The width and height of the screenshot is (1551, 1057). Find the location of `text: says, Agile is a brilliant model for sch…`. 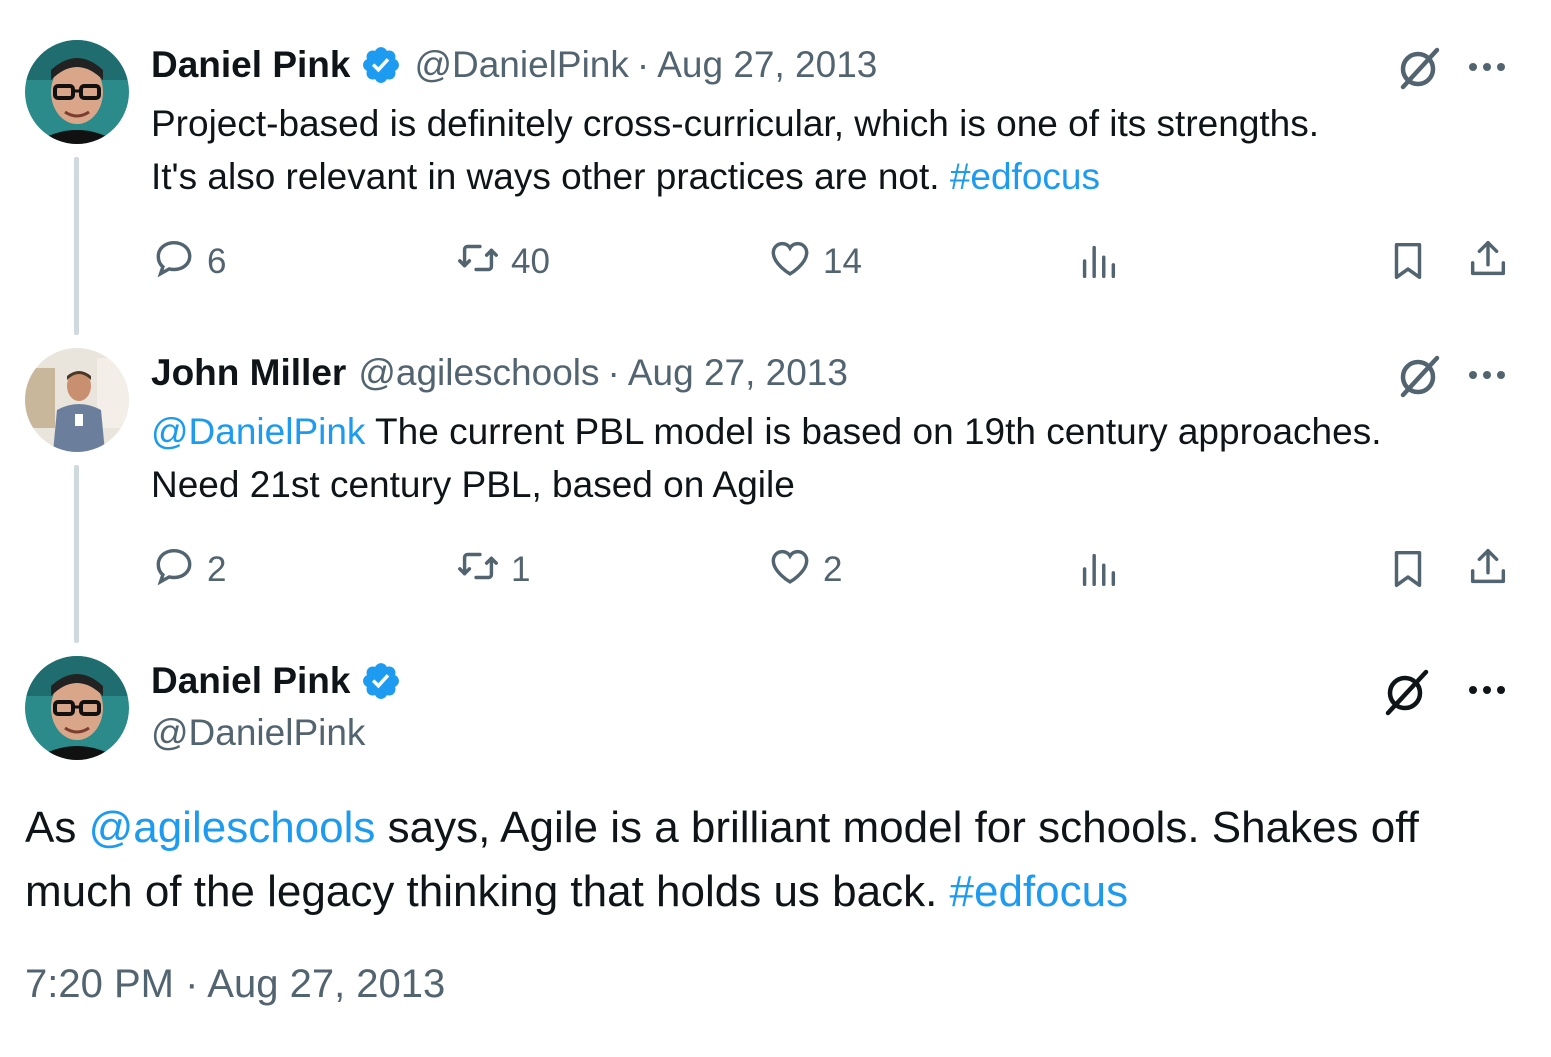

text: says, Agile is a brilliant model for sch… is located at coordinates (897, 827).